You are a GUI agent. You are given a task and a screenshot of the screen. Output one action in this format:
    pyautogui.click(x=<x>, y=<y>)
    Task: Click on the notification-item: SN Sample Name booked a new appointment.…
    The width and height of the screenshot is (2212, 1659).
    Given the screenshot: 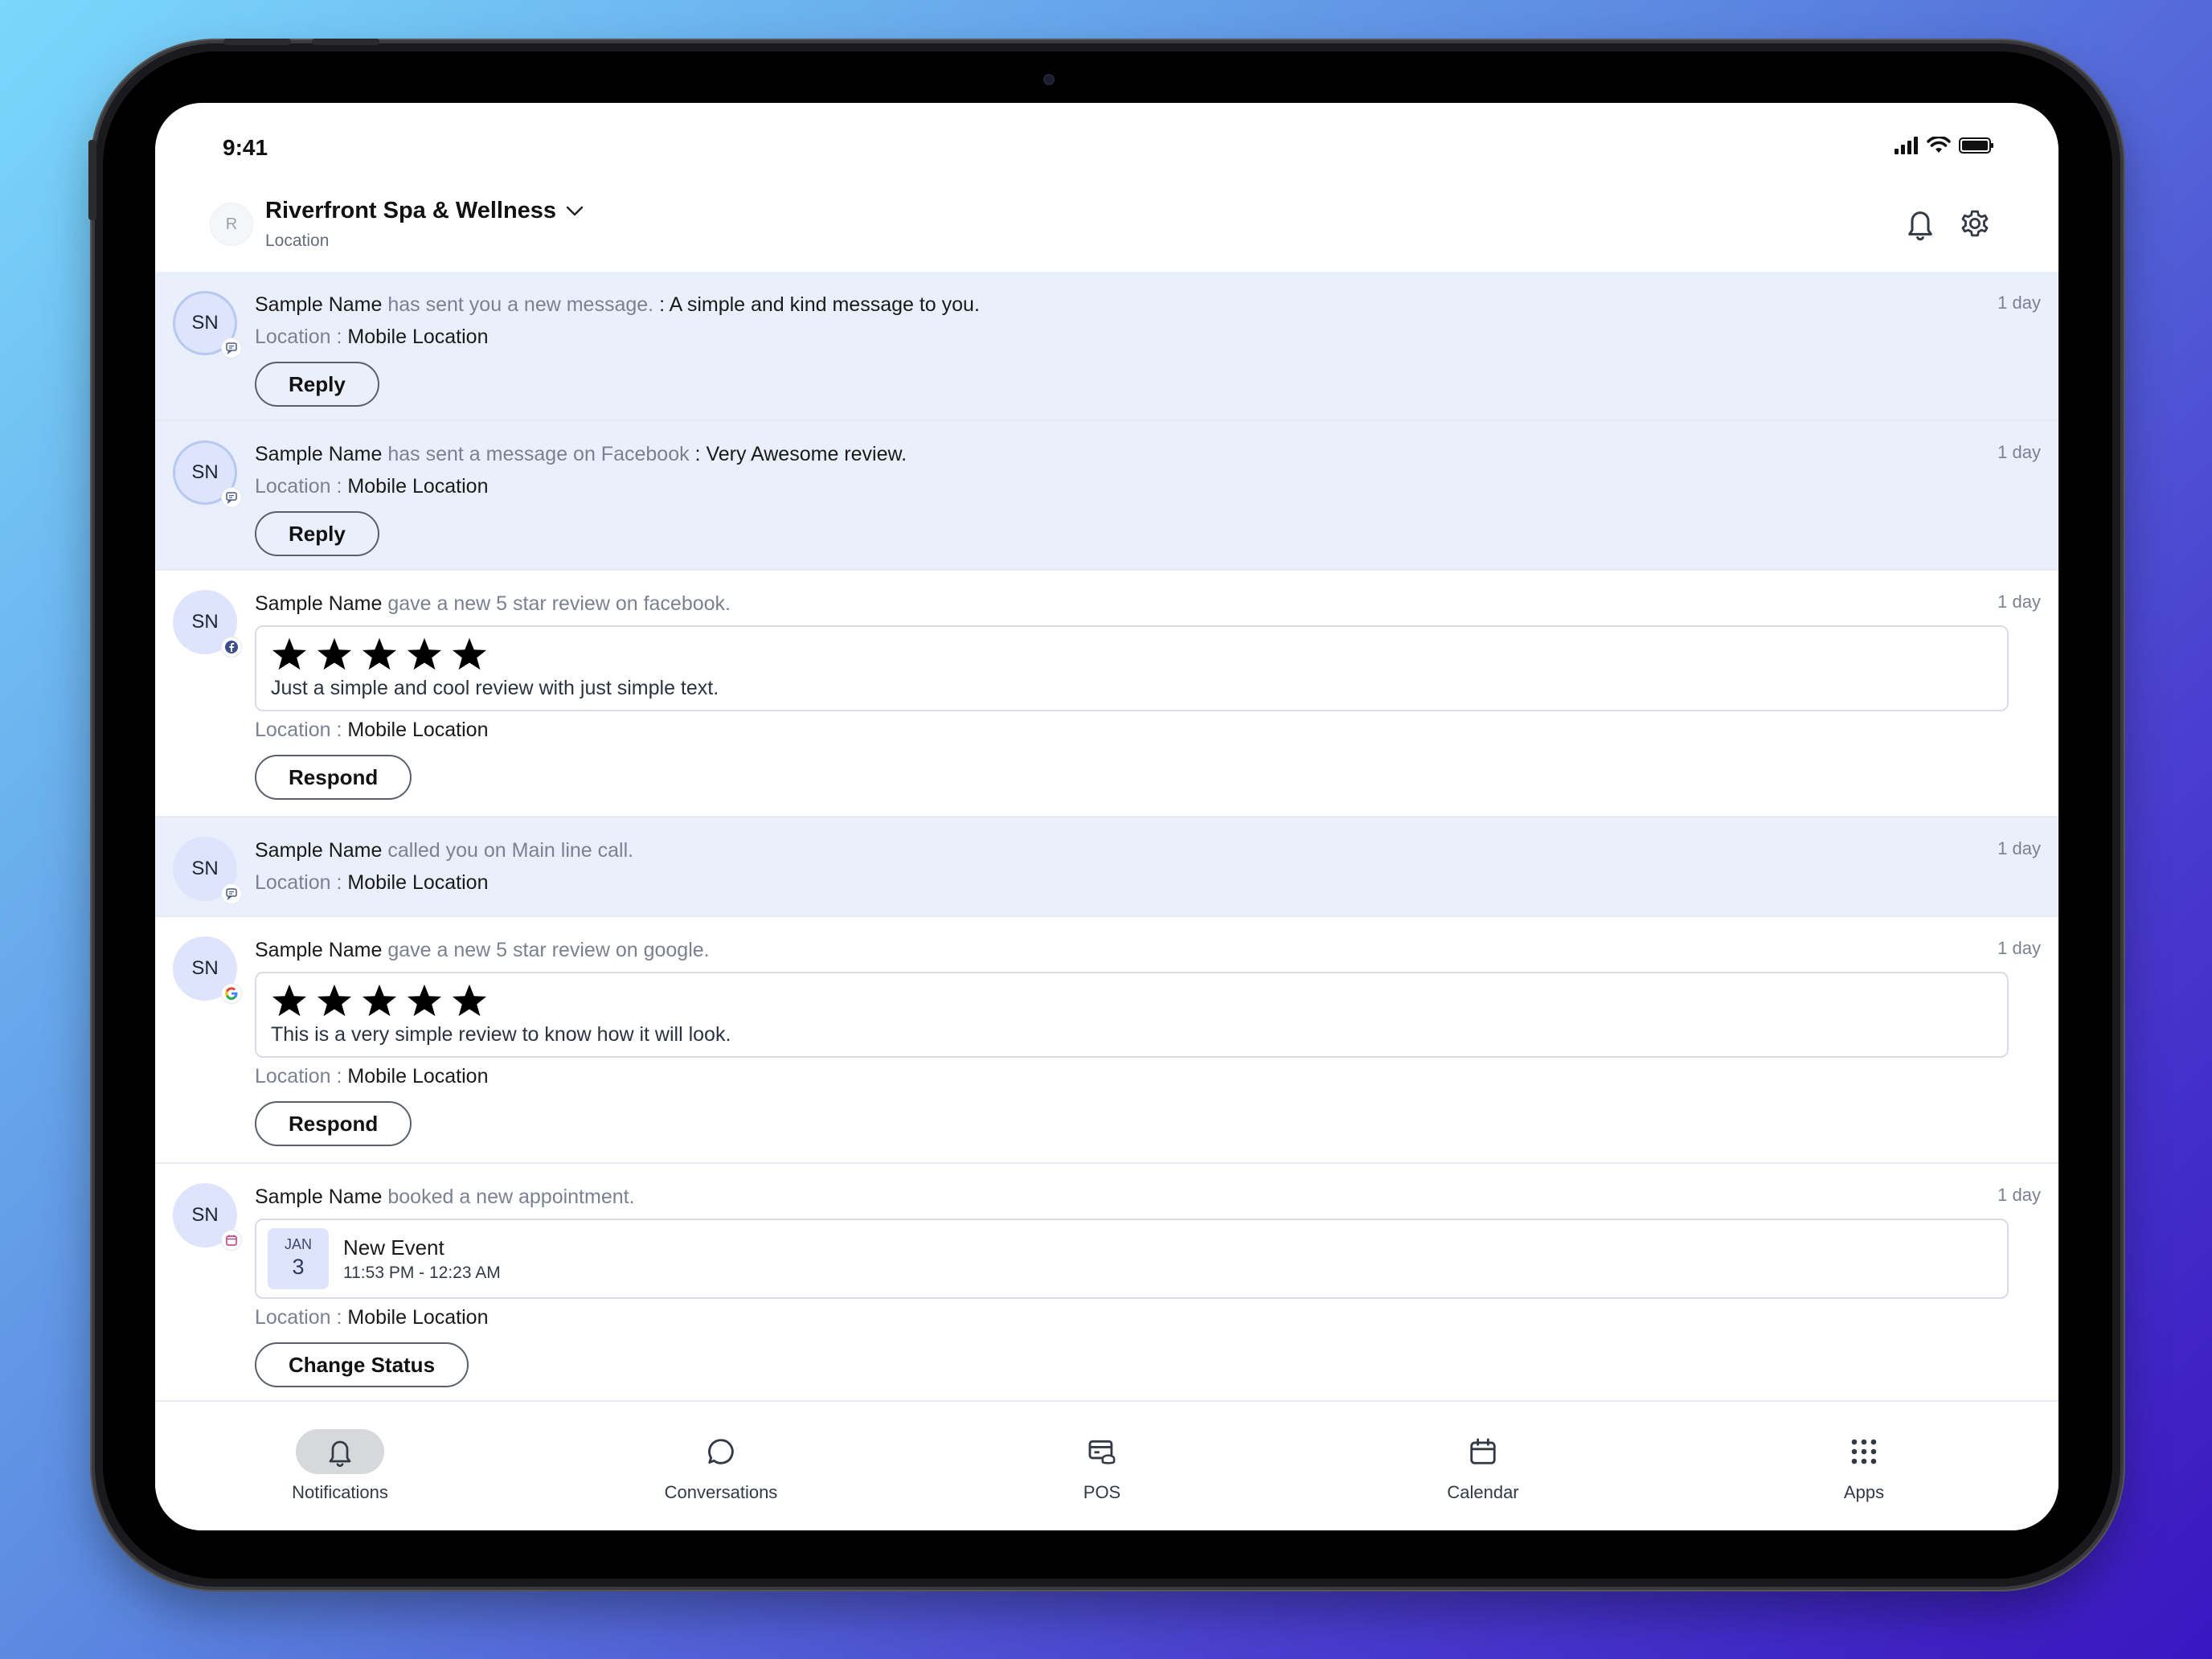 What is the action you would take?
    pyautogui.click(x=1106, y=1283)
    